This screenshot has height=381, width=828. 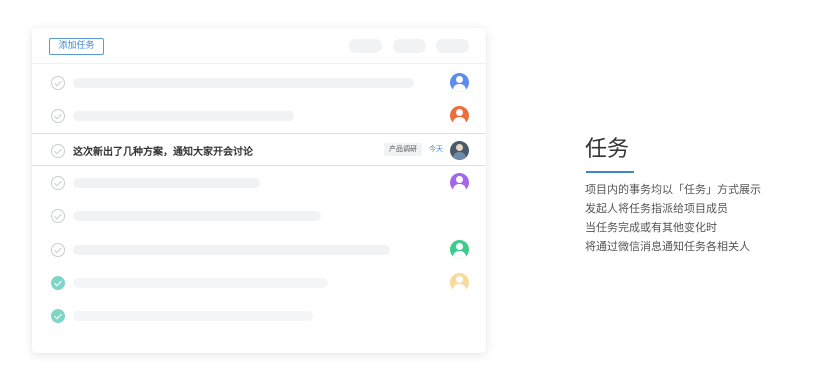 I want to click on feature-description-line: 当任务完成或有其他变化时, so click(x=651, y=227).